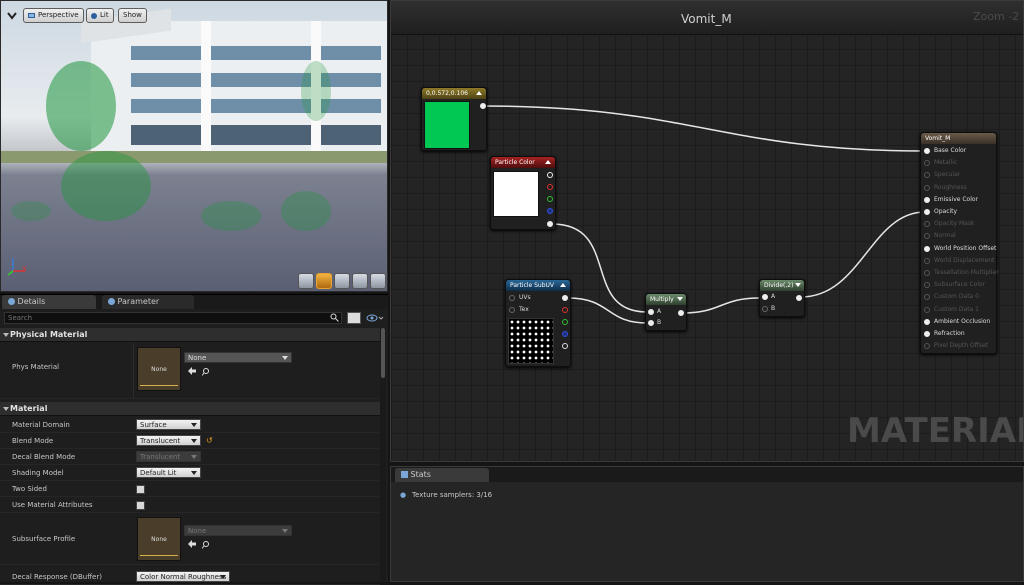  I want to click on subsurface-thumb-label: None, so click(159, 539).